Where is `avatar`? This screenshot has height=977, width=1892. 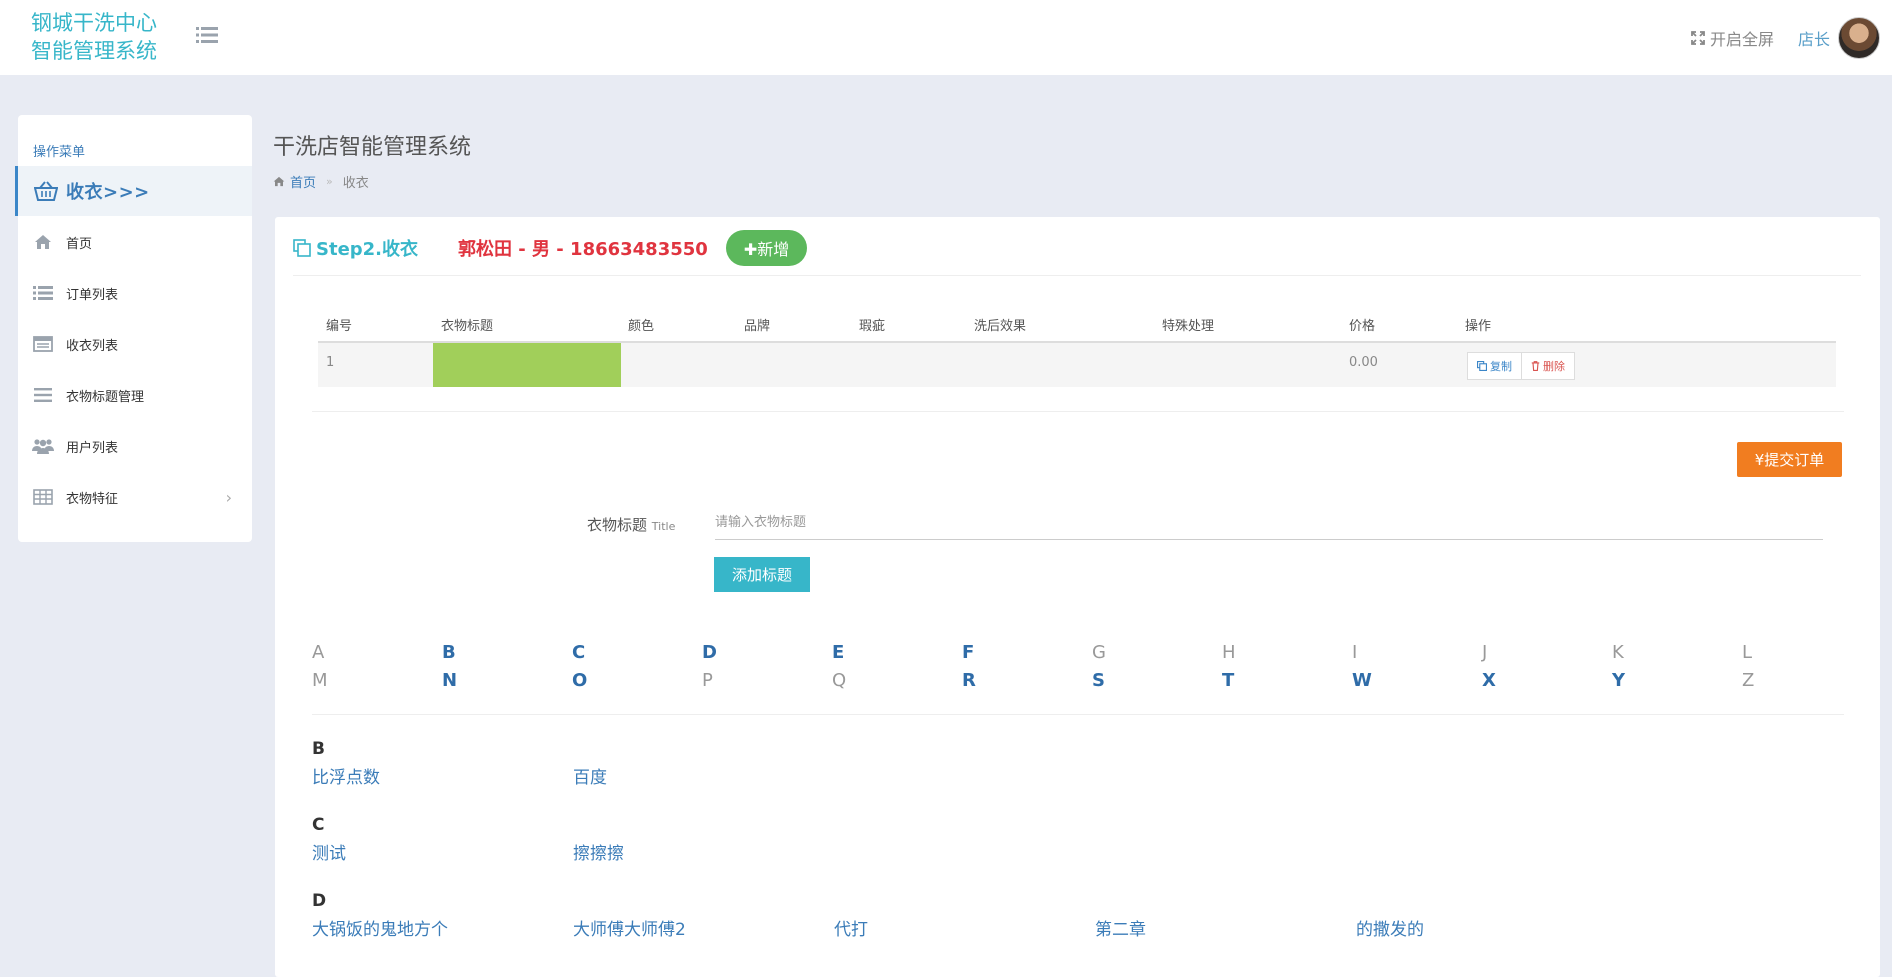
avatar is located at coordinates (1859, 37).